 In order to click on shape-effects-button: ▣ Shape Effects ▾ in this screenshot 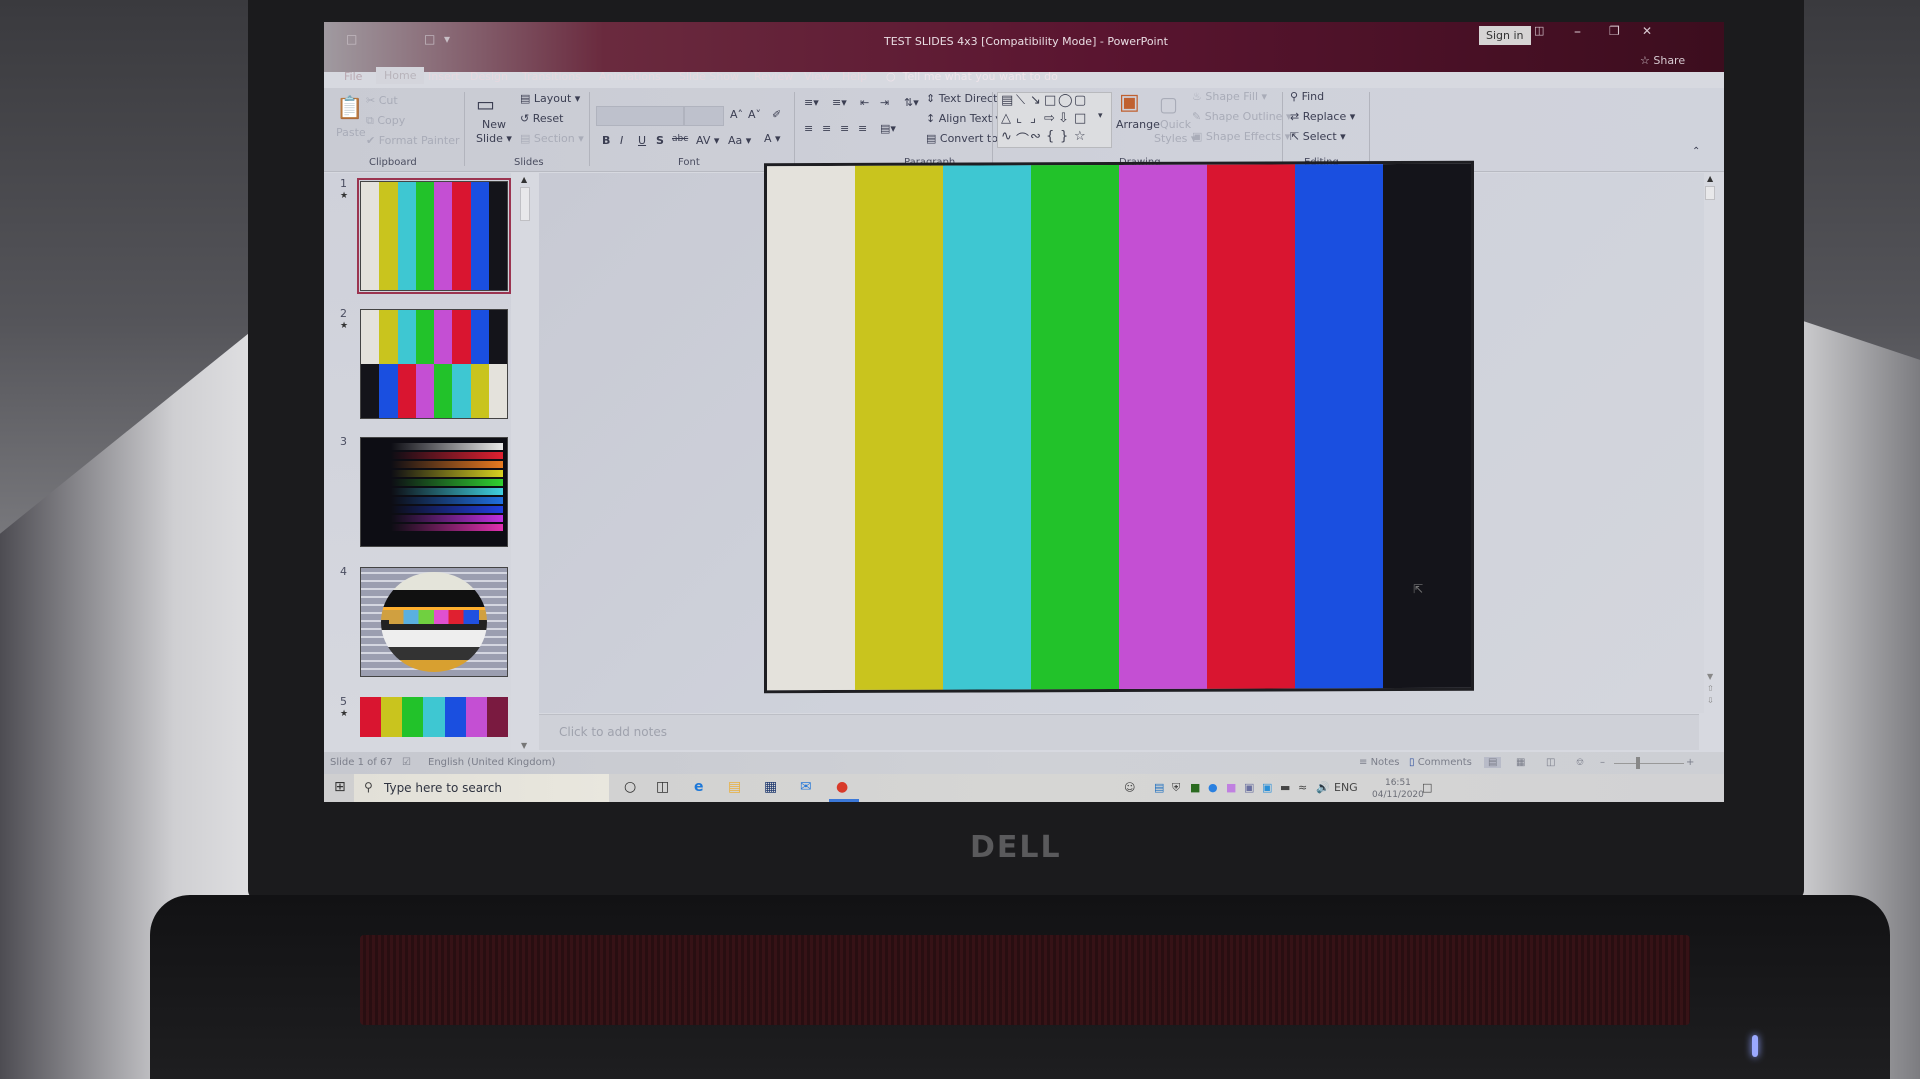, I will do `click(1241, 136)`.